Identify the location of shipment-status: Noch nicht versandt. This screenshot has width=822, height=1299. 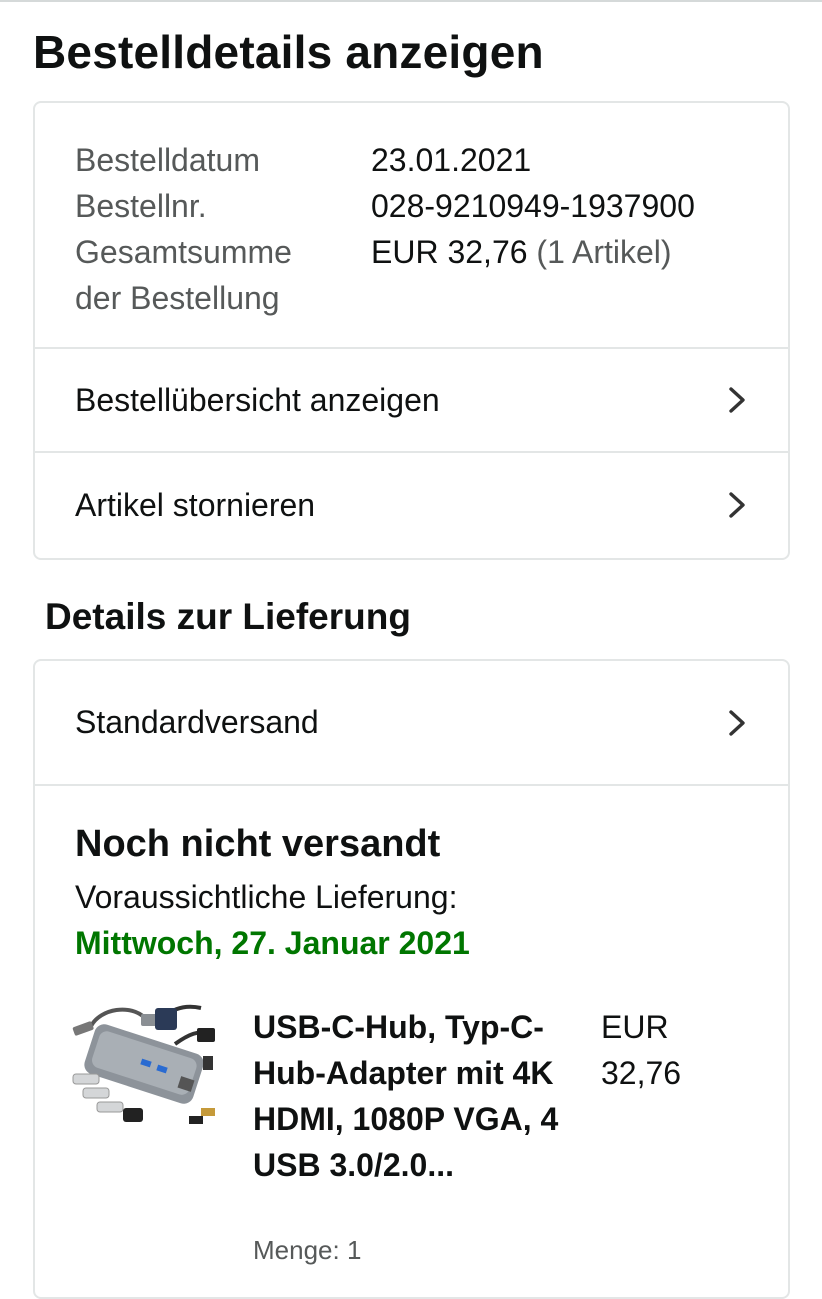
(258, 844).